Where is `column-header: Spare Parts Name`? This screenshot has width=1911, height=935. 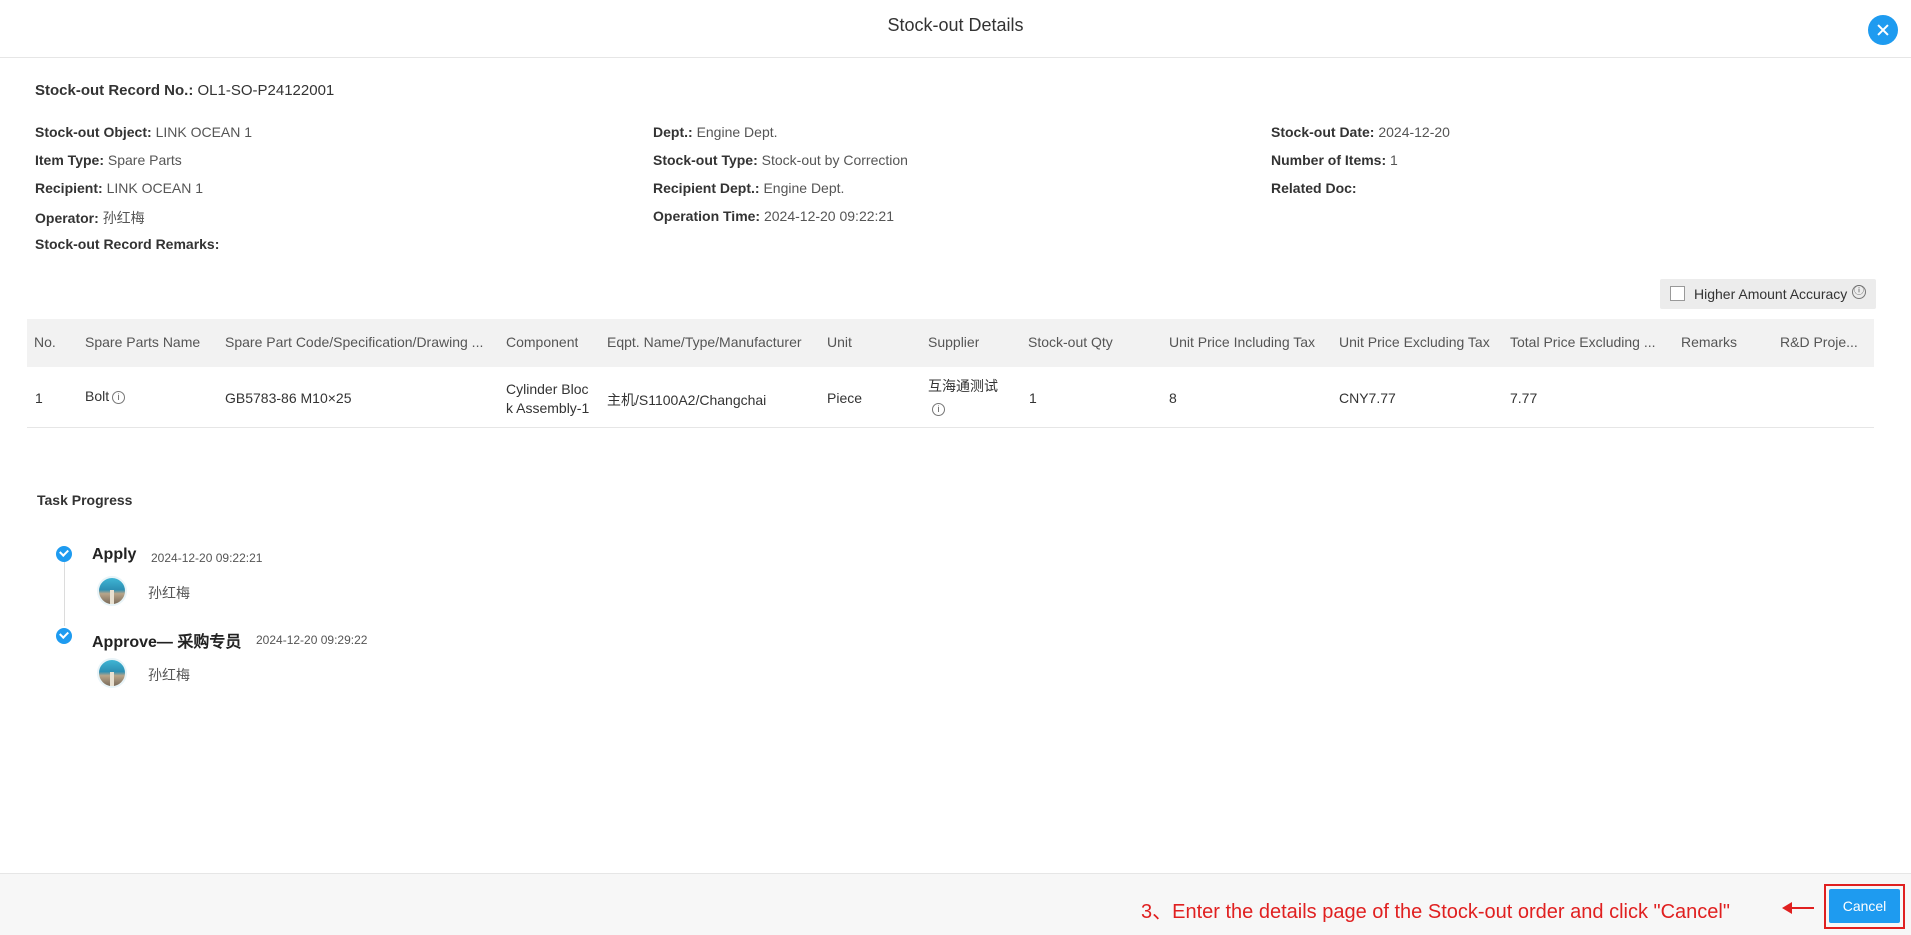 column-header: Spare Parts Name is located at coordinates (143, 342).